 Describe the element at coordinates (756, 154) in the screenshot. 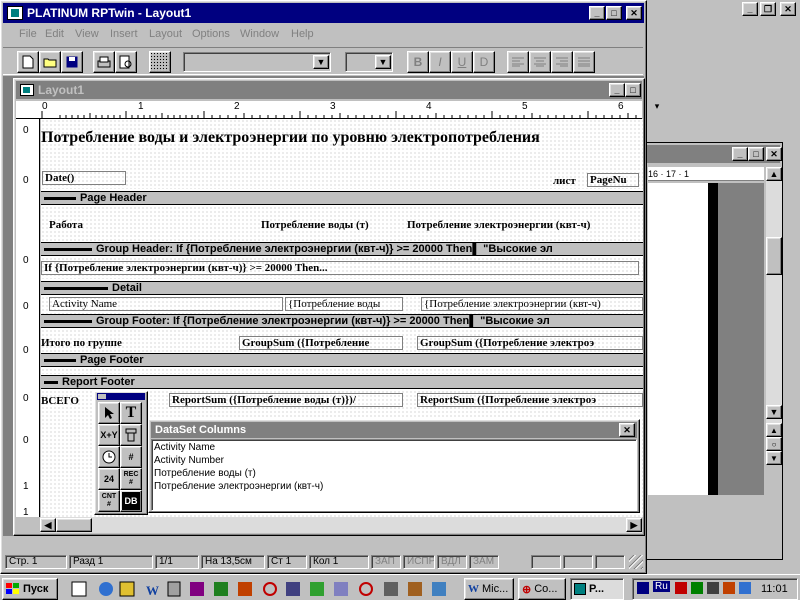

I see `secondary-maximize-button: □` at that location.